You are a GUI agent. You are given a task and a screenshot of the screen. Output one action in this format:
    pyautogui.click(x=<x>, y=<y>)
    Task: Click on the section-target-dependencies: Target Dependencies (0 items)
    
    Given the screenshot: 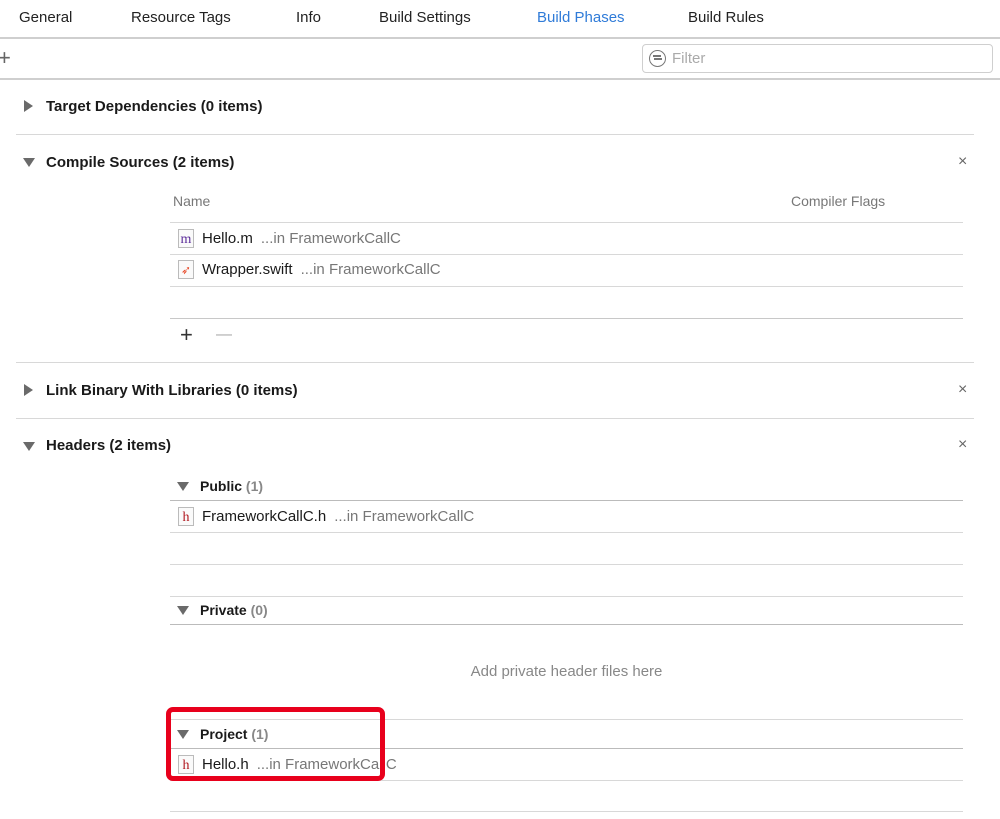 What is the action you would take?
    pyautogui.click(x=154, y=106)
    